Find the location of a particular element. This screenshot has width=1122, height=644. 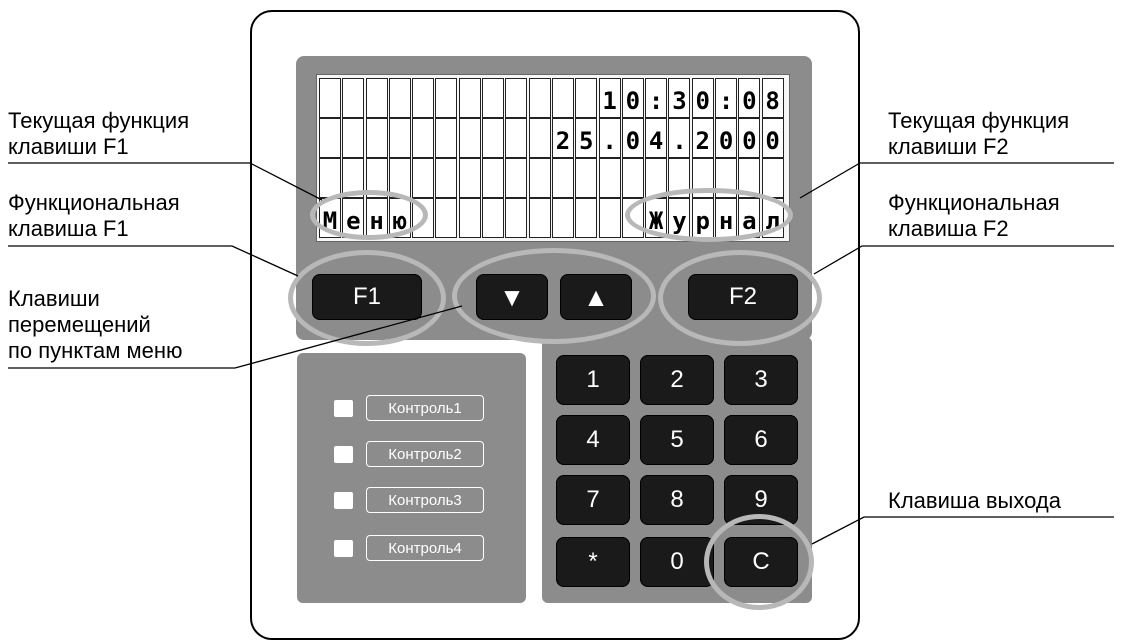

leader-line-f1-key is located at coordinates (153, 261).